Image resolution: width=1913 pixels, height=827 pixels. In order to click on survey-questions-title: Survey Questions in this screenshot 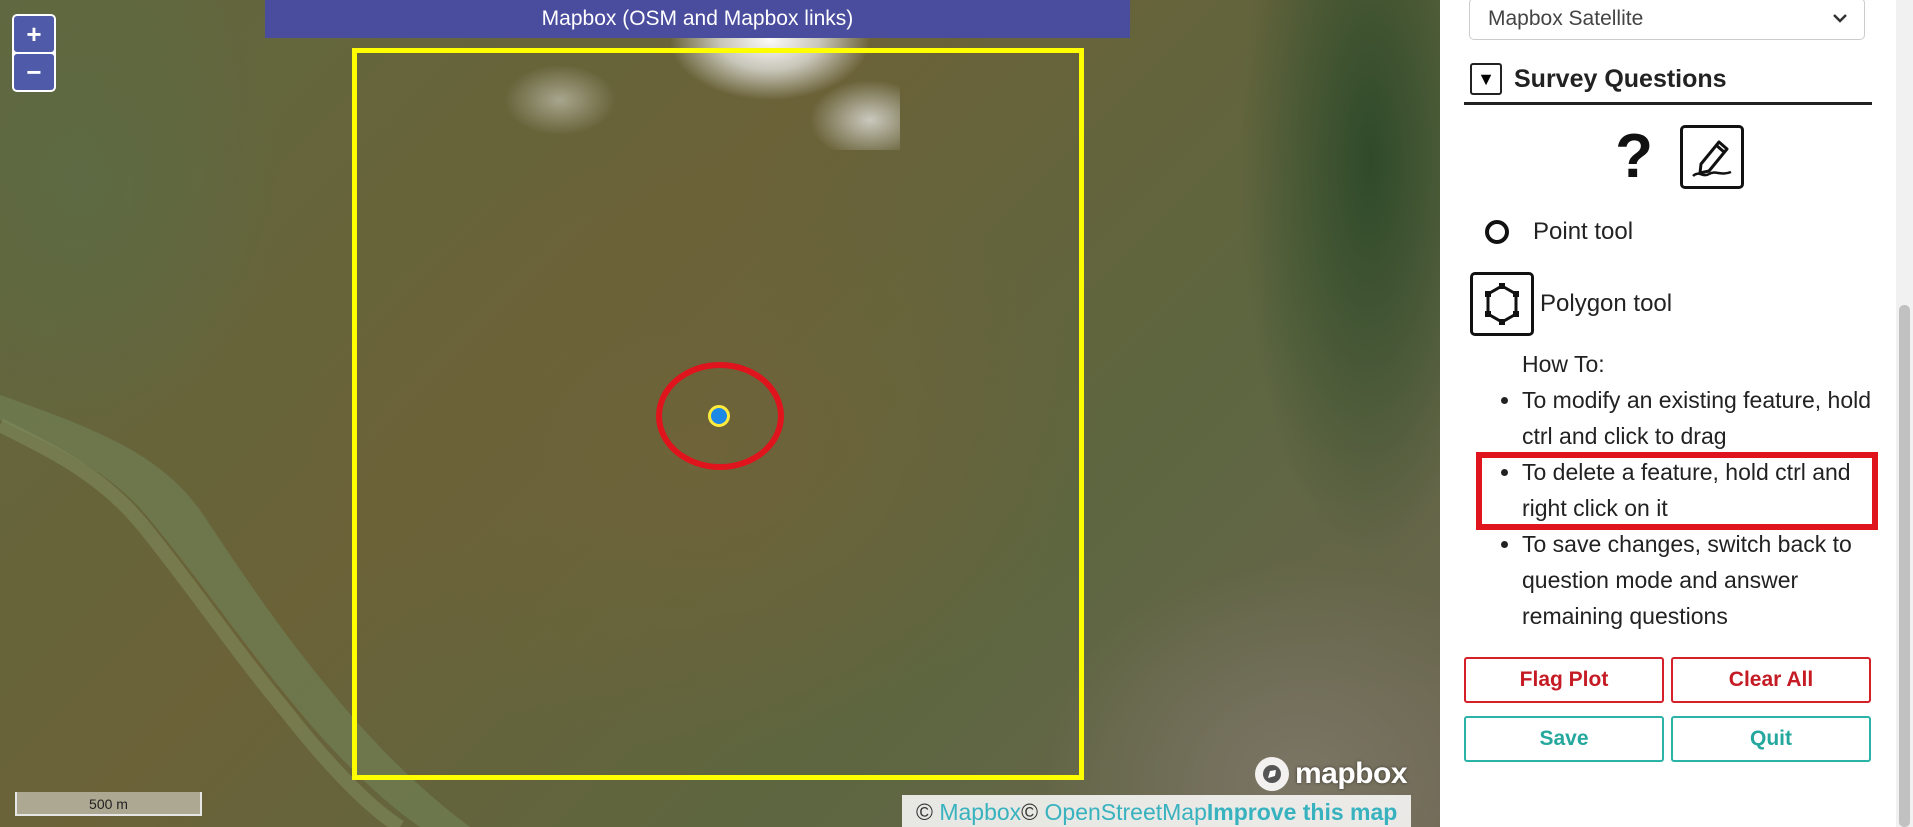, I will do `click(1620, 78)`.